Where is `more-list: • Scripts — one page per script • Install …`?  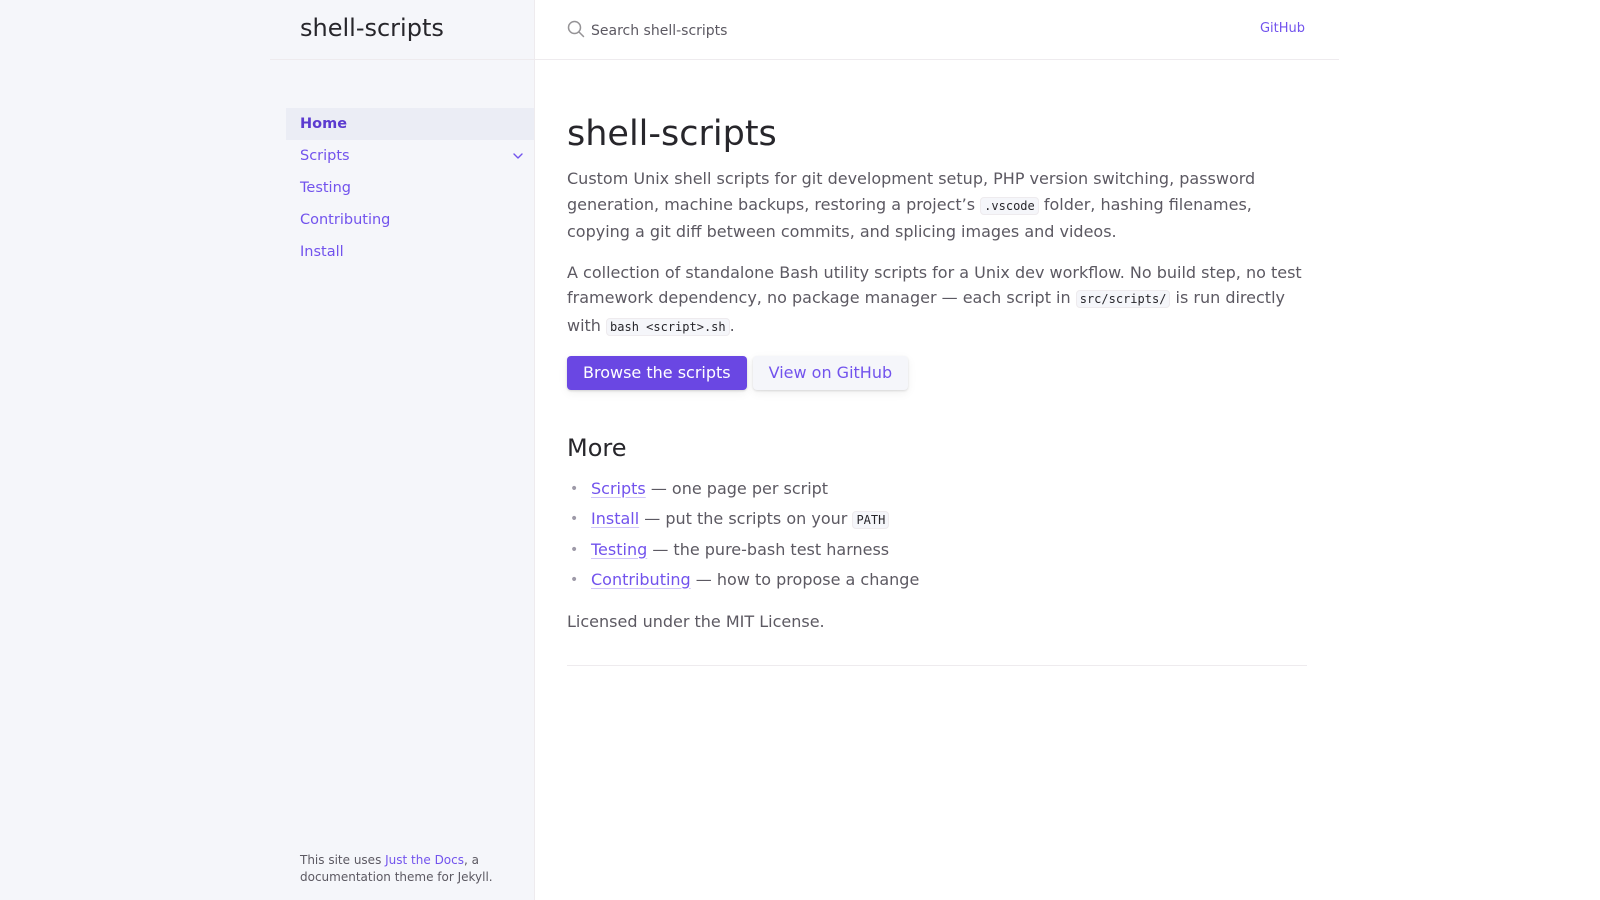 more-list: • Scripts — one page per script • Install … is located at coordinates (937, 534).